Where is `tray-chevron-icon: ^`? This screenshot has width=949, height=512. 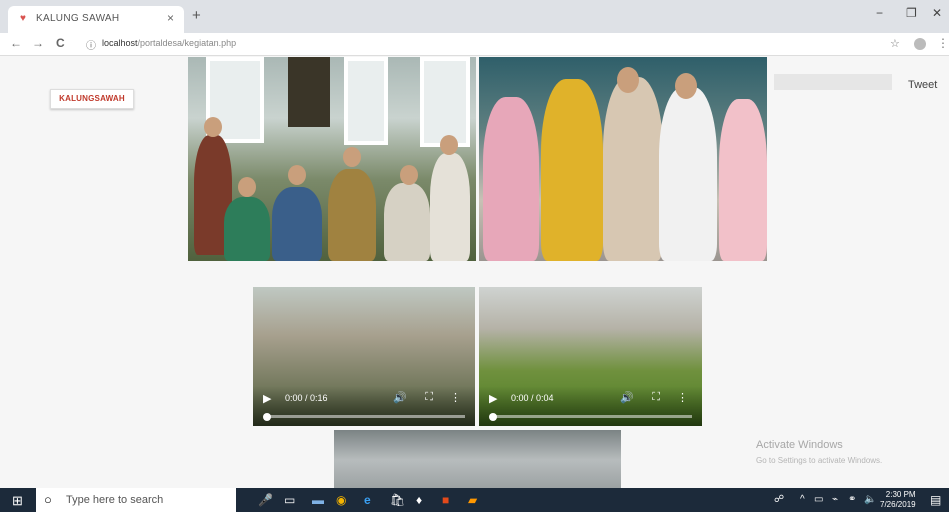
tray-chevron-icon: ^ is located at coordinates (802, 499).